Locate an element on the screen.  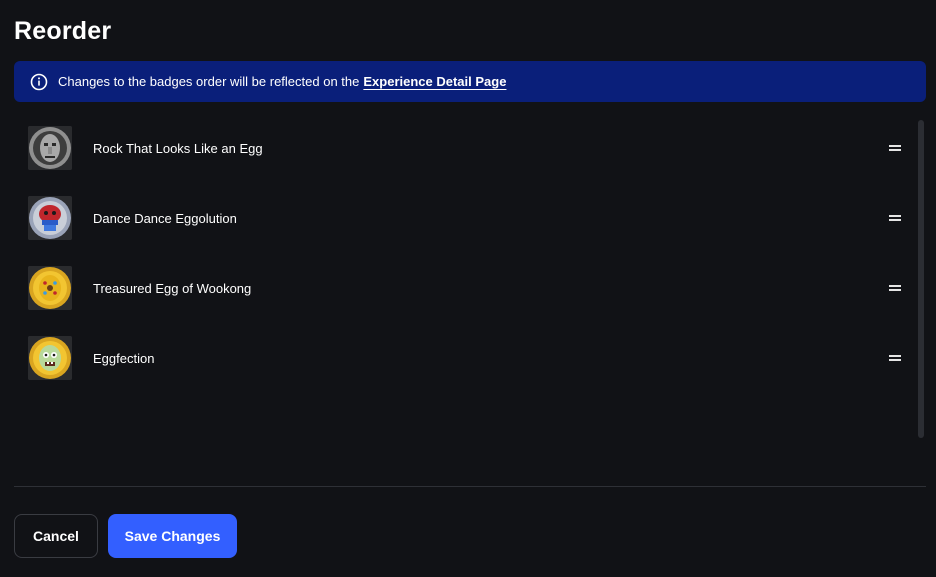
badge-name: Dance Dance Eggolution is located at coordinates (165, 218).